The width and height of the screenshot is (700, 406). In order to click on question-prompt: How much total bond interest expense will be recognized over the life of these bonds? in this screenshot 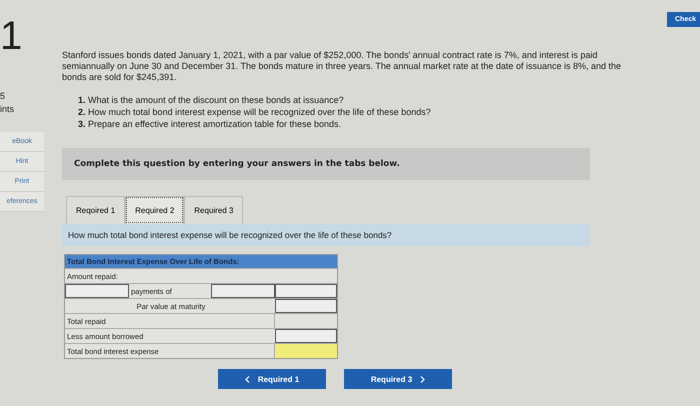, I will do `click(326, 235)`.